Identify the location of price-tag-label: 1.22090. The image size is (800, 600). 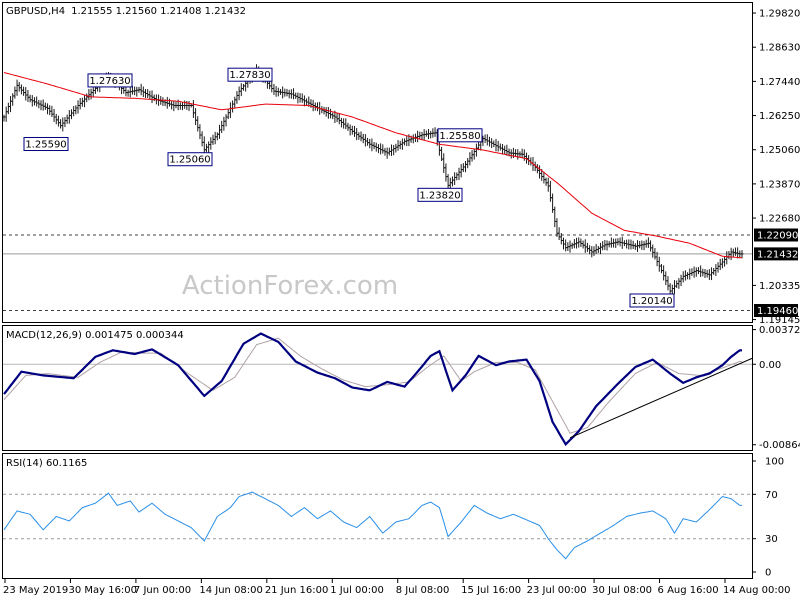
(777, 236).